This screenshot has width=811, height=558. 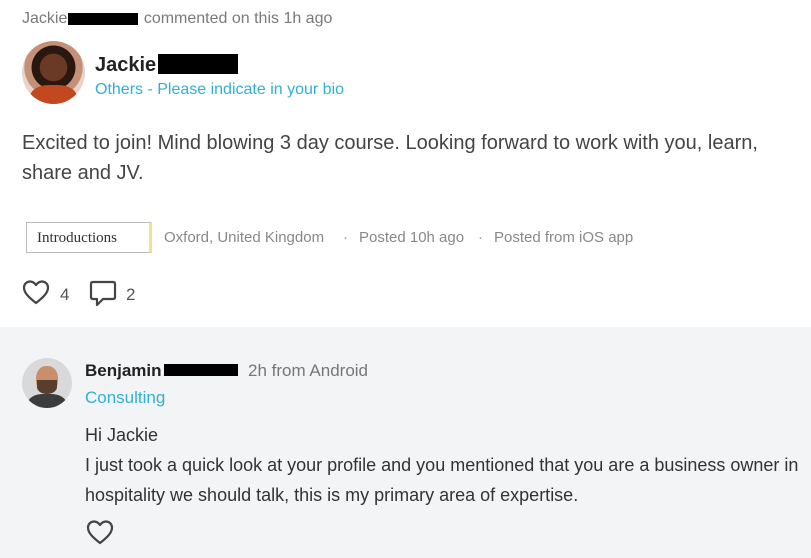 What do you see at coordinates (47, 387) in the screenshot?
I see `avatar-beard` at bounding box center [47, 387].